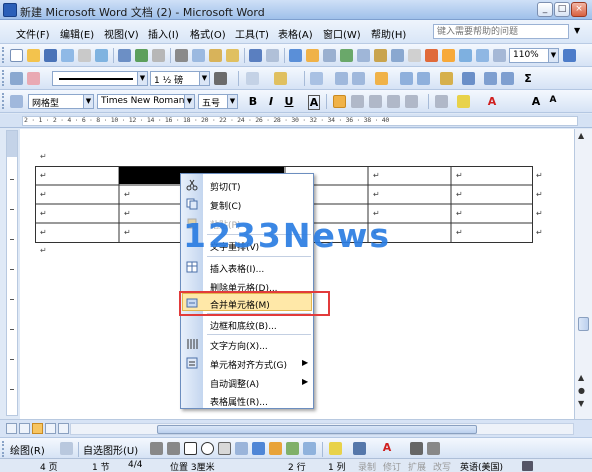 This screenshot has width=592, height=472. Describe the element at coordinates (581, 135) in the screenshot. I see `scroll-up-icon: ▲` at that location.